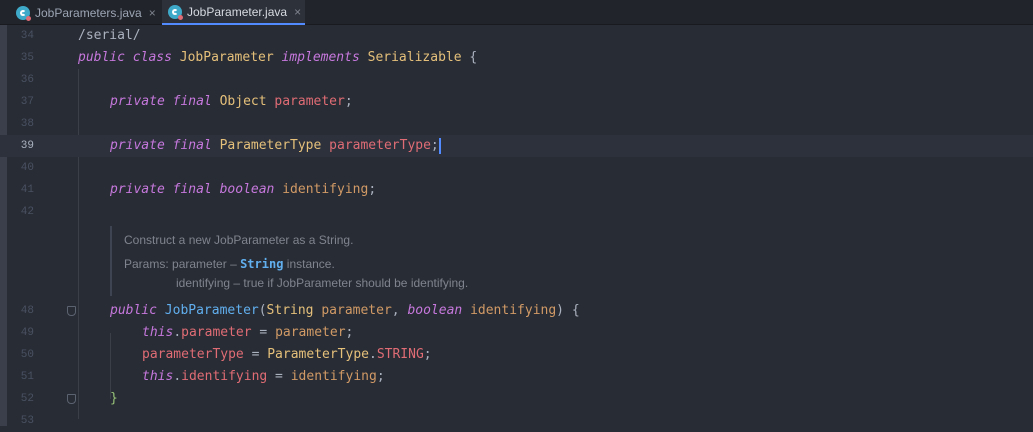  I want to click on line-number: 41, so click(27, 190).